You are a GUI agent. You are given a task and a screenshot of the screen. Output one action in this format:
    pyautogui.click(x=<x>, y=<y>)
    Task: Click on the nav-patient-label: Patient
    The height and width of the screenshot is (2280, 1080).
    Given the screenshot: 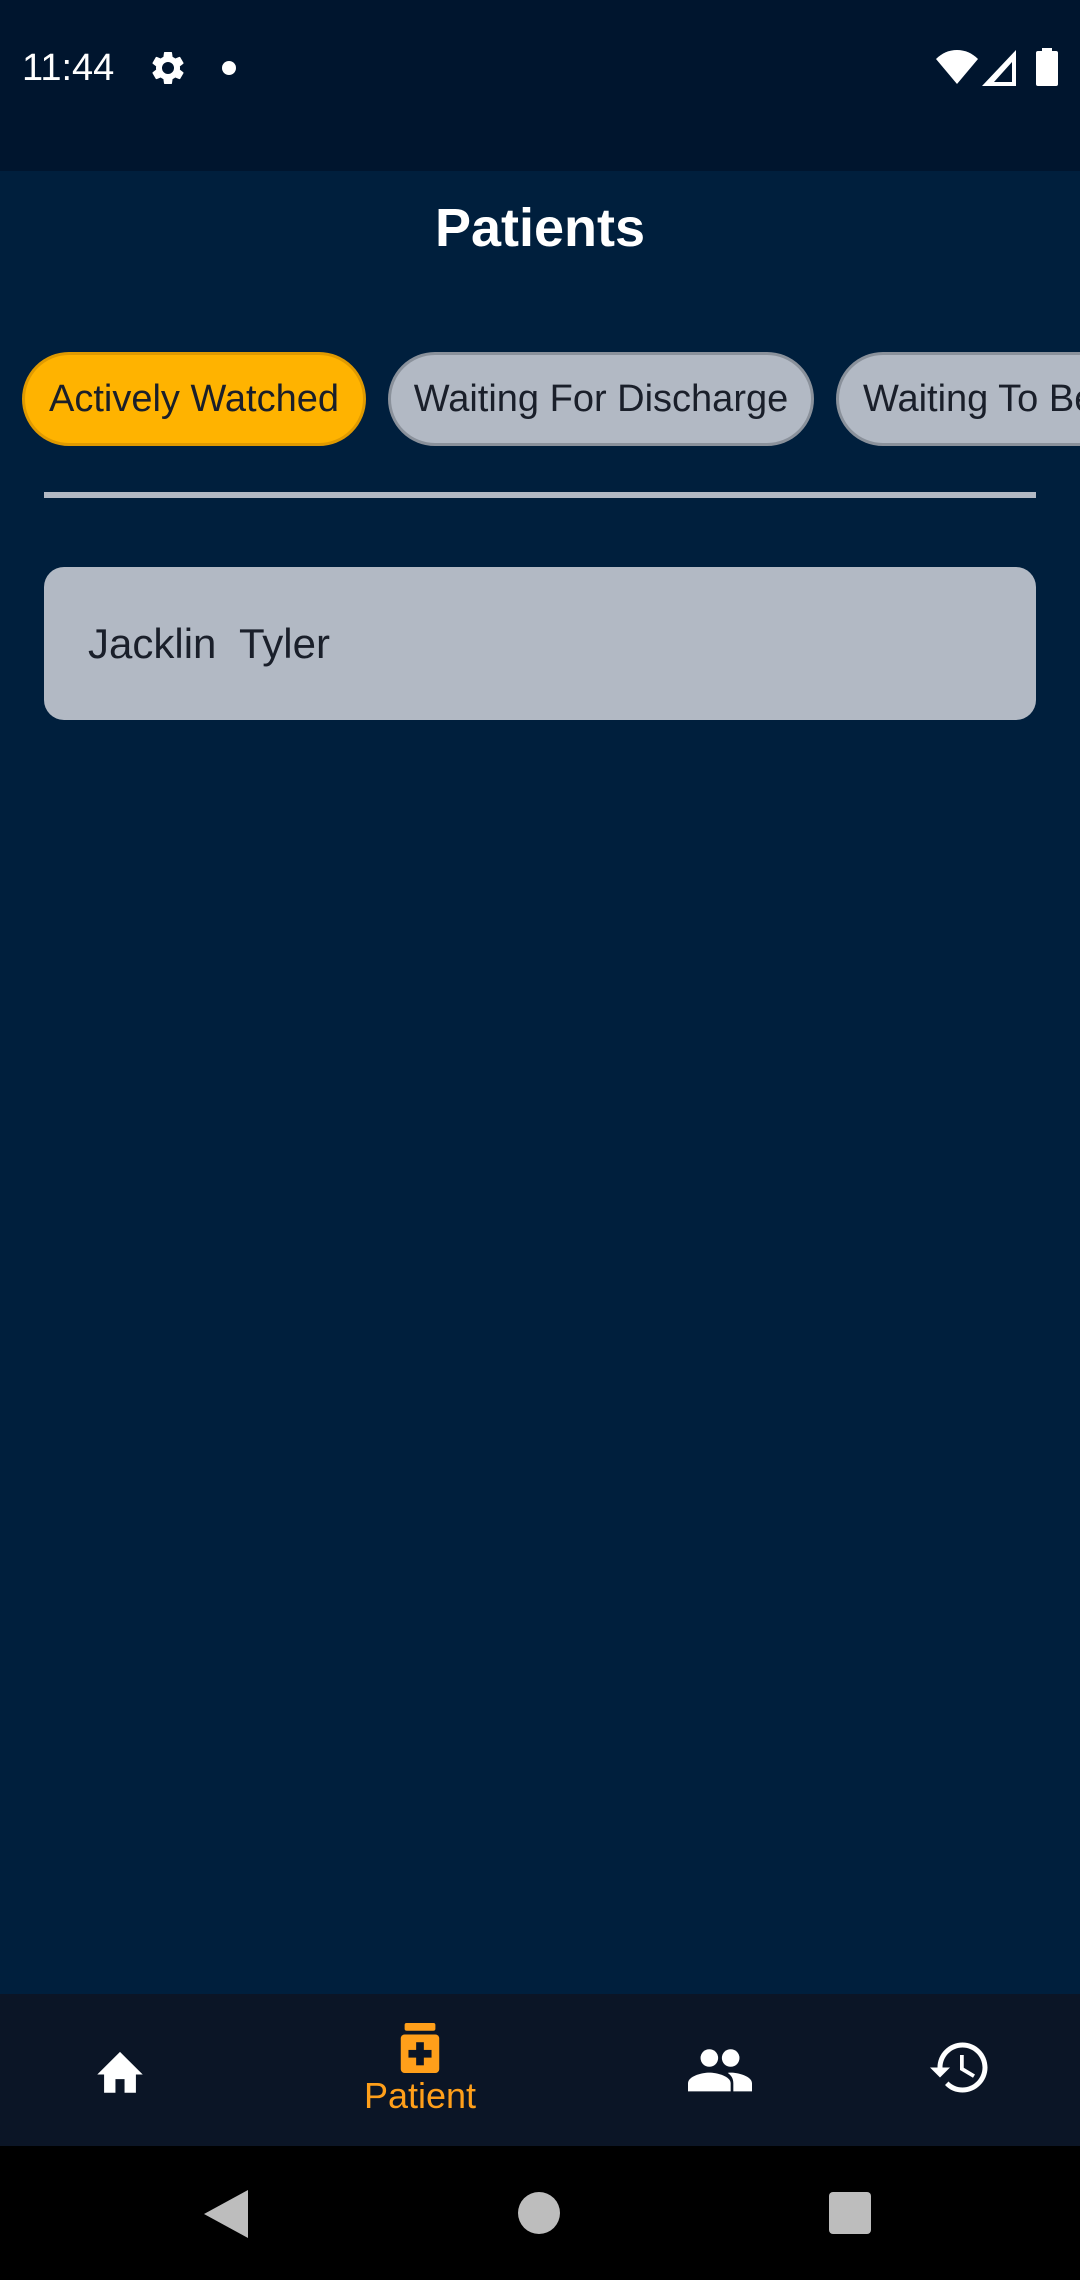 What is the action you would take?
    pyautogui.click(x=420, y=2095)
    